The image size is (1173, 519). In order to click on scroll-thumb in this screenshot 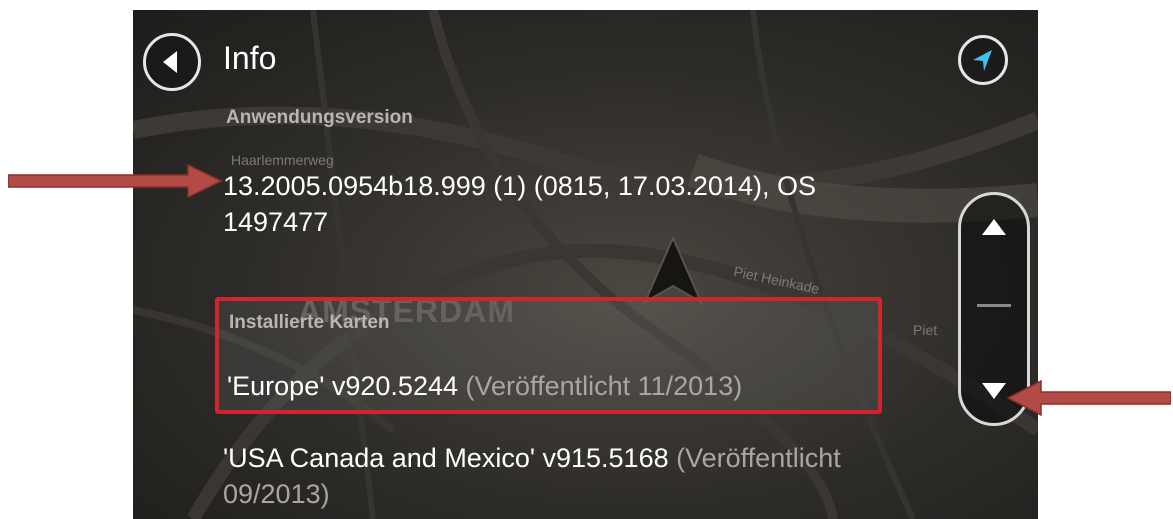, I will do `click(994, 305)`.